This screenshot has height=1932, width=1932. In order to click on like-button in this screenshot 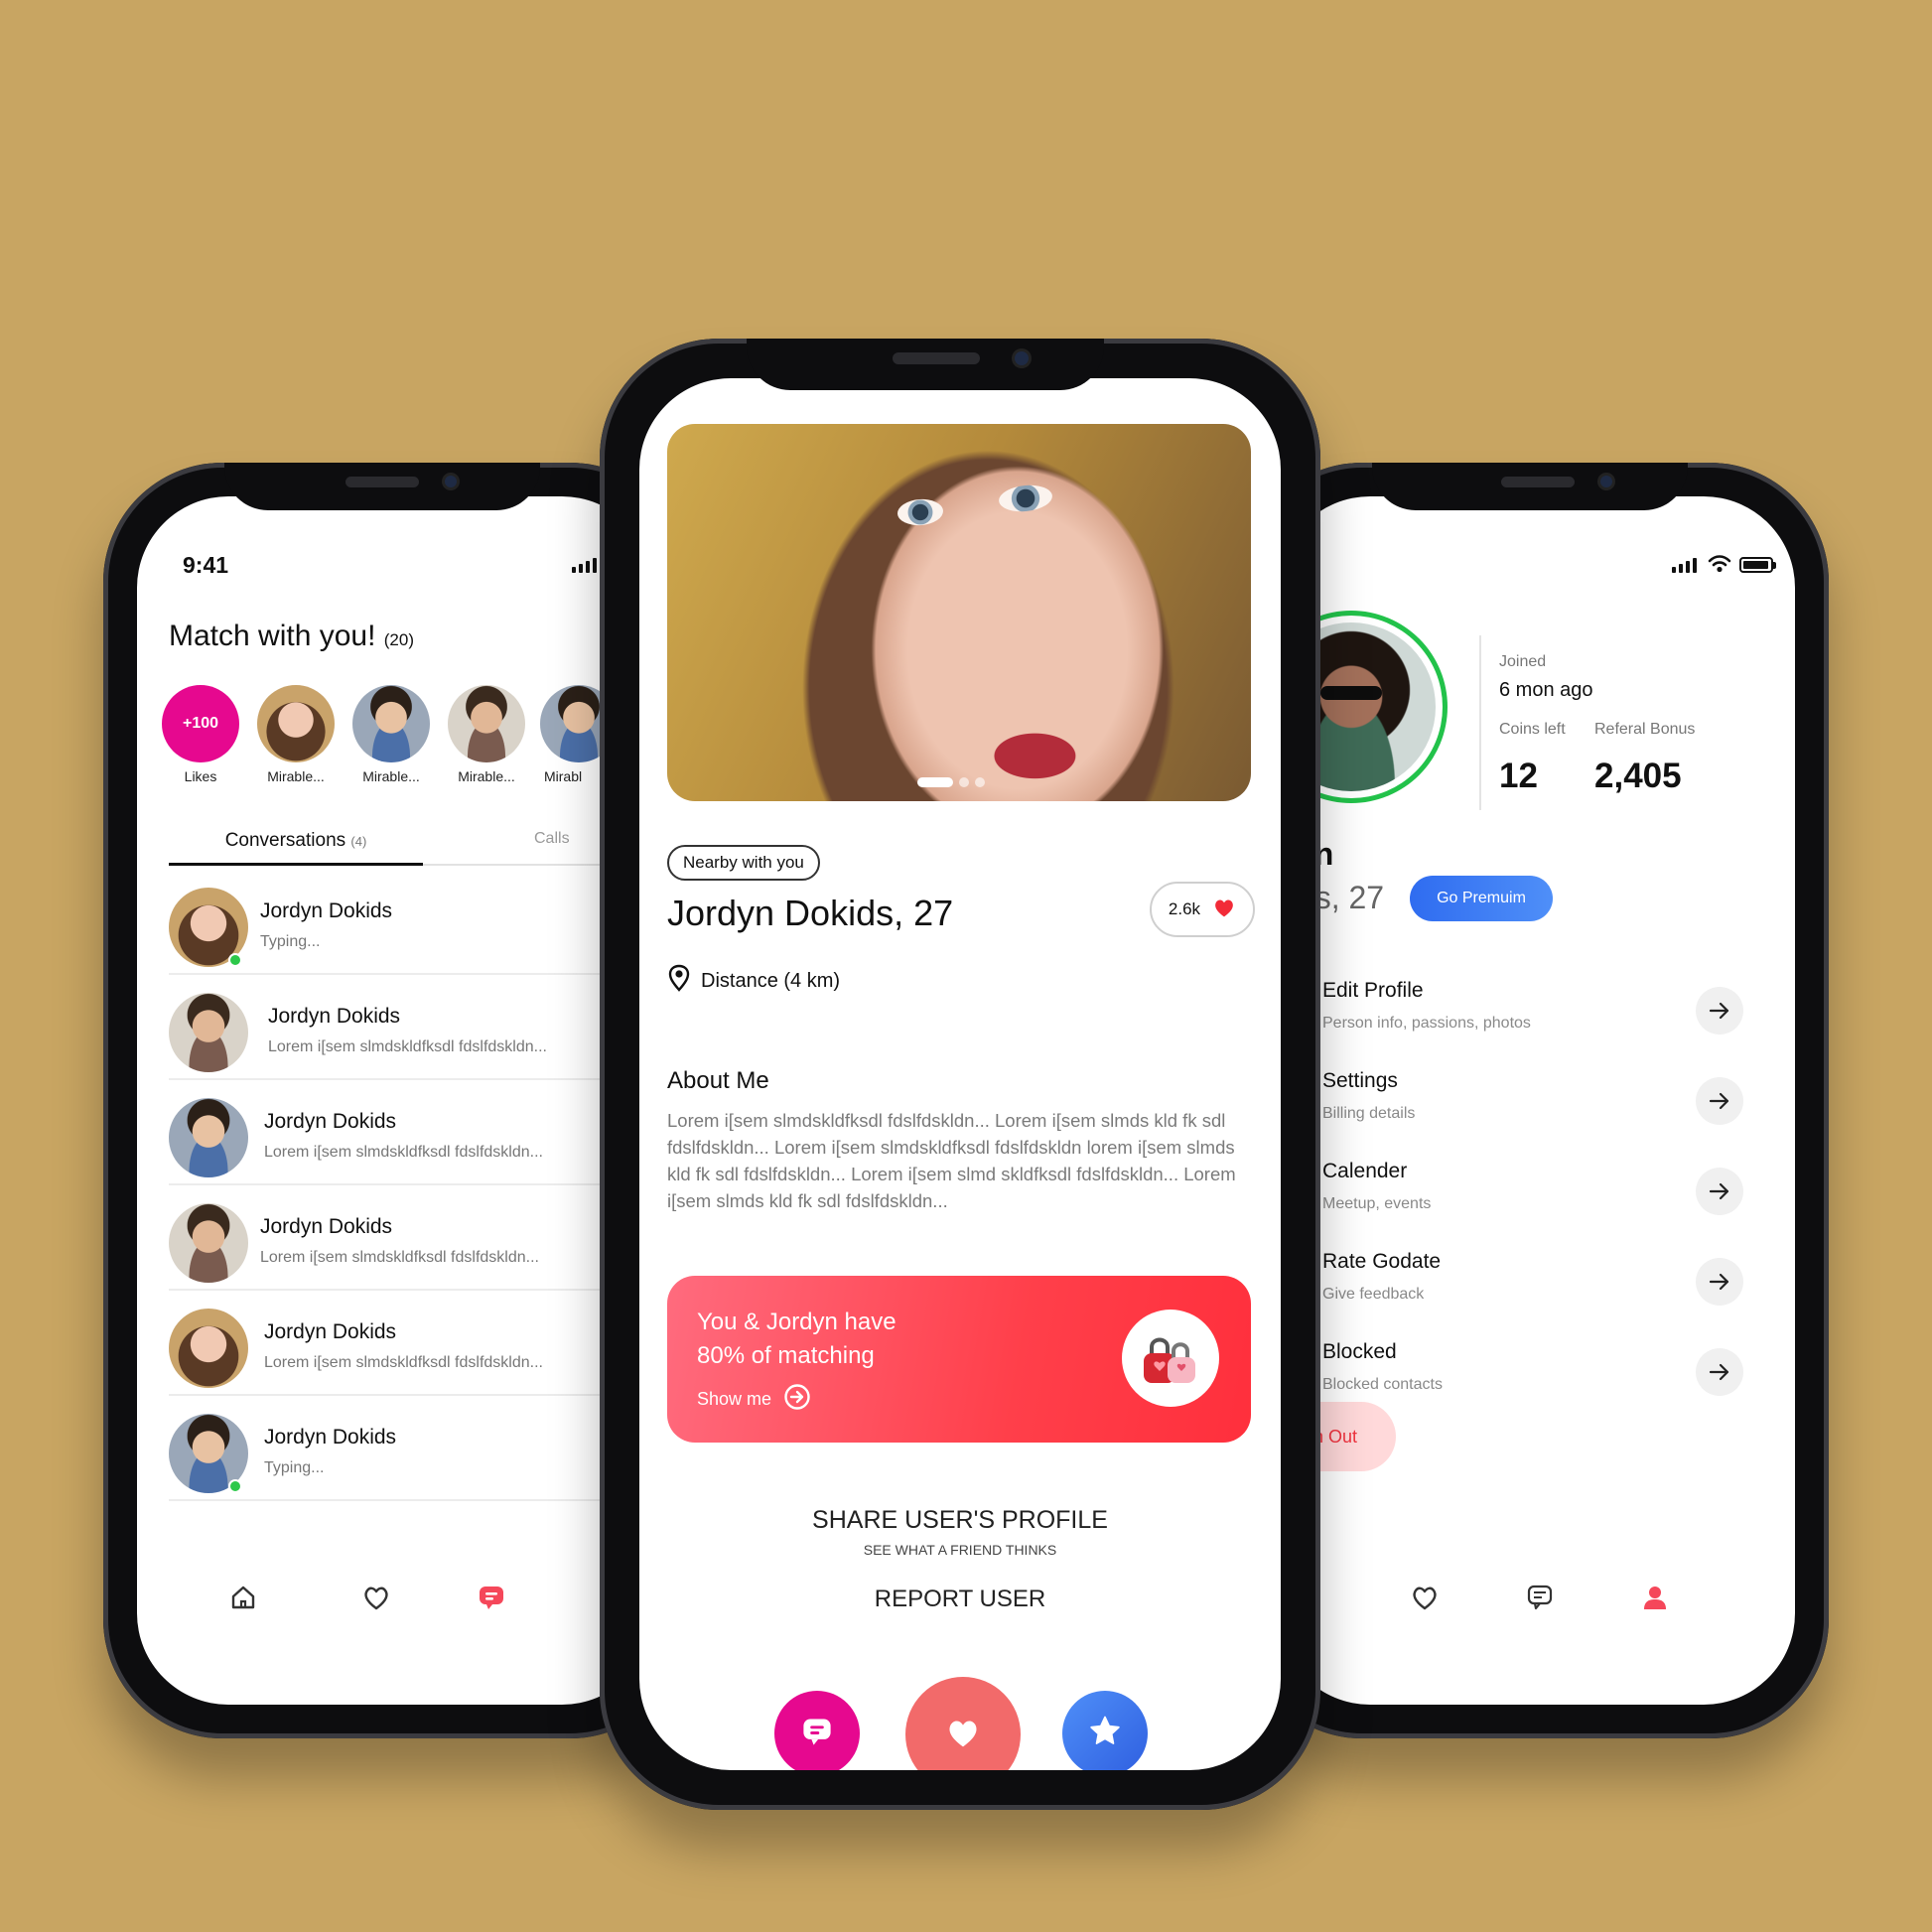, I will do `click(963, 1724)`.